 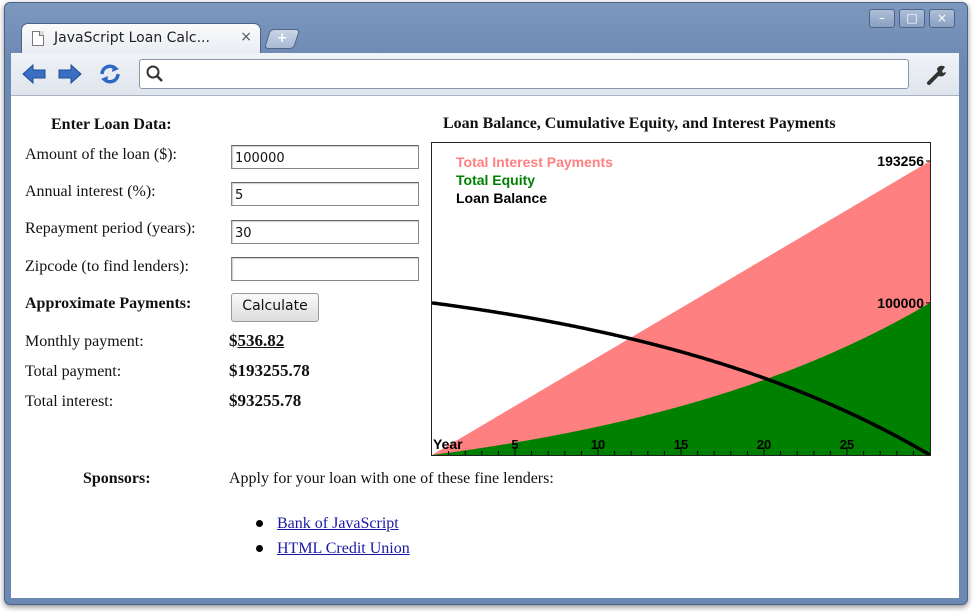 What do you see at coordinates (325, 232) in the screenshot?
I see `period-input: 30` at bounding box center [325, 232].